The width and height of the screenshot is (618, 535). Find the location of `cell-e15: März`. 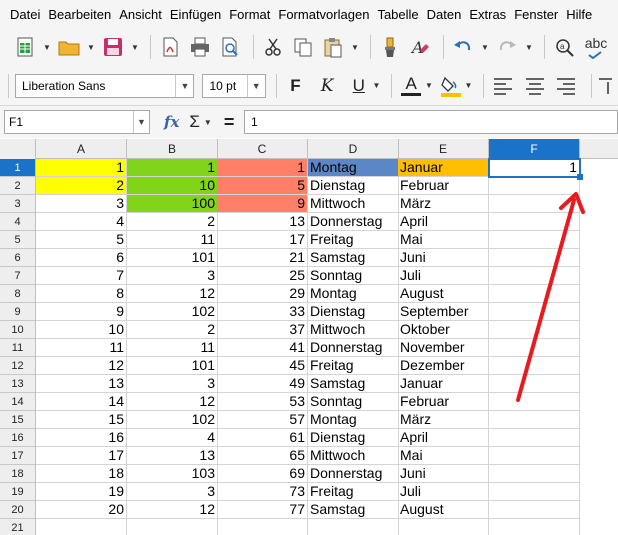

cell-e15: März is located at coordinates (443, 420).